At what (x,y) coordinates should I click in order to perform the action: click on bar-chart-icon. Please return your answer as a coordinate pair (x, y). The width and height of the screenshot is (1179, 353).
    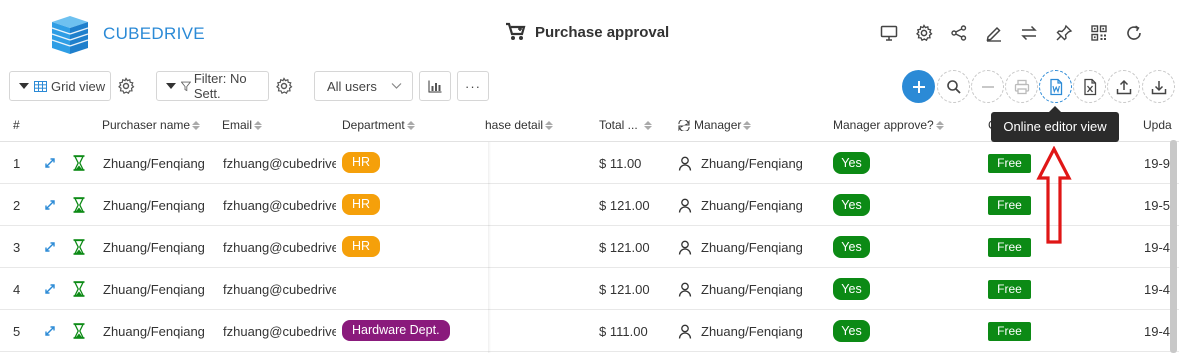
    Looking at the image, I should click on (435, 86).